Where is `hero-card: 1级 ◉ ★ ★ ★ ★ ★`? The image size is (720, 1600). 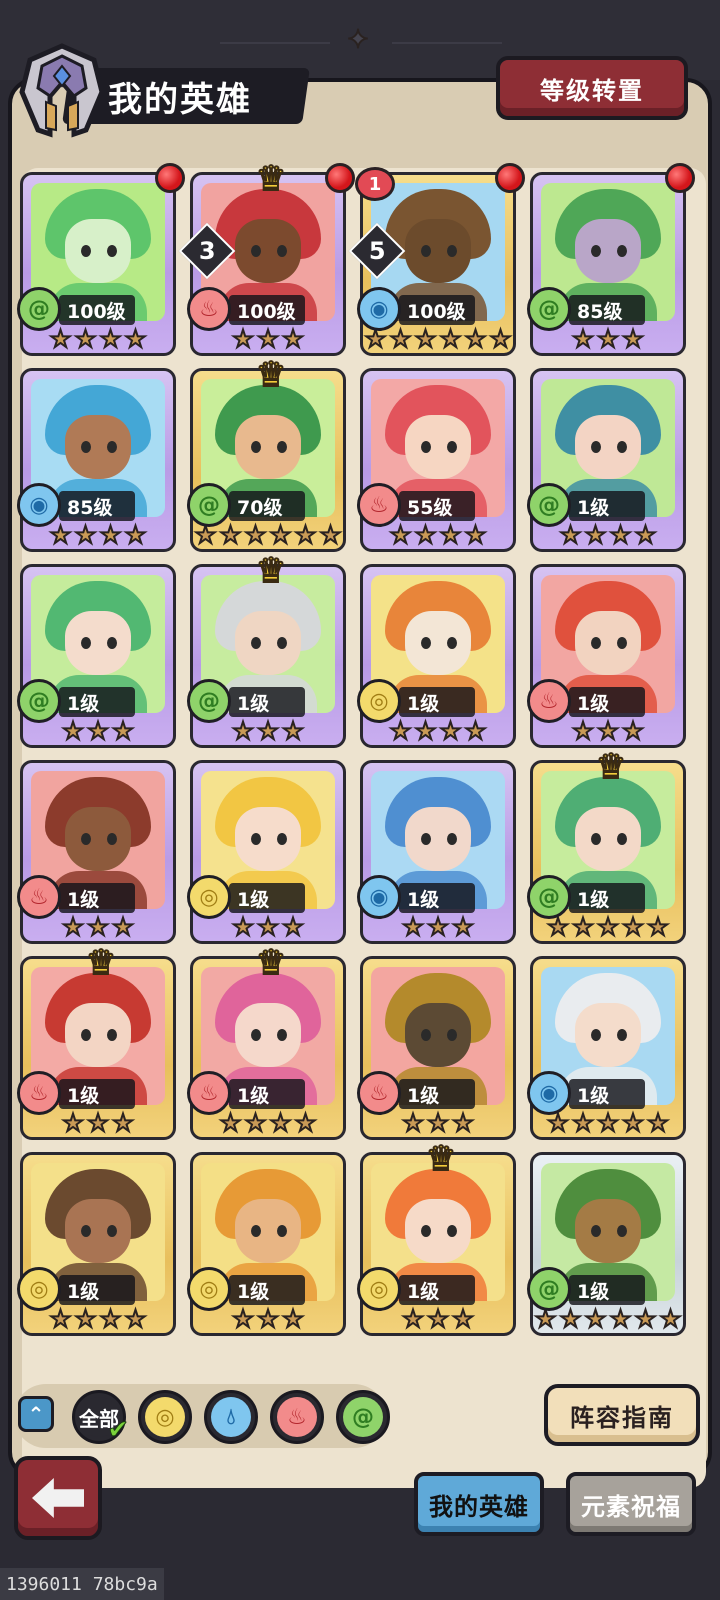 hero-card: 1级 ◉ ★ ★ ★ ★ ★ is located at coordinates (606, 1048).